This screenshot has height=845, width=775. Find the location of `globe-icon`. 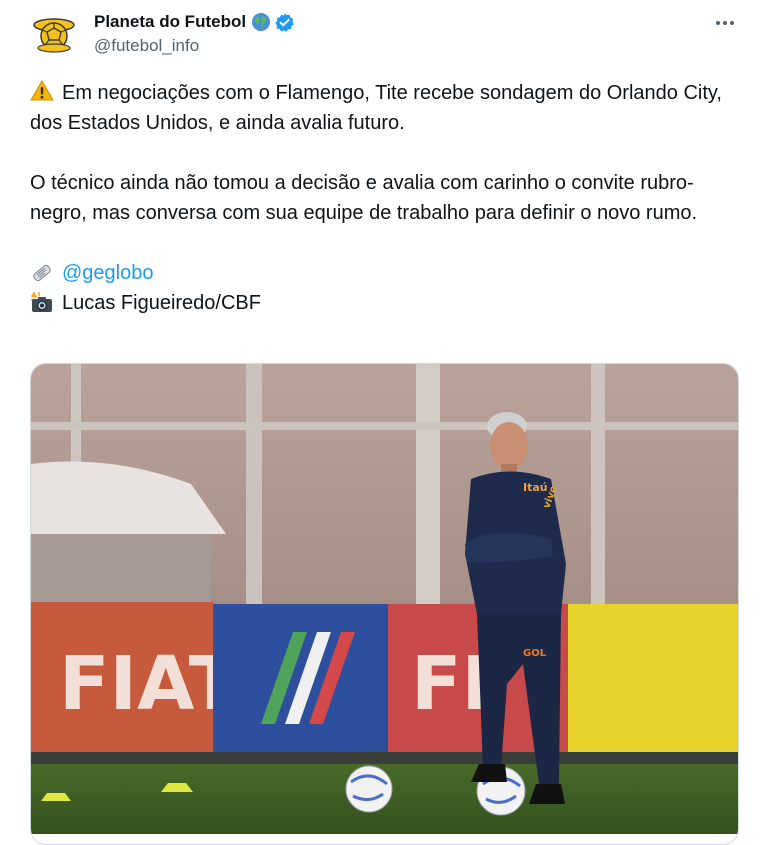

globe-icon is located at coordinates (261, 22).